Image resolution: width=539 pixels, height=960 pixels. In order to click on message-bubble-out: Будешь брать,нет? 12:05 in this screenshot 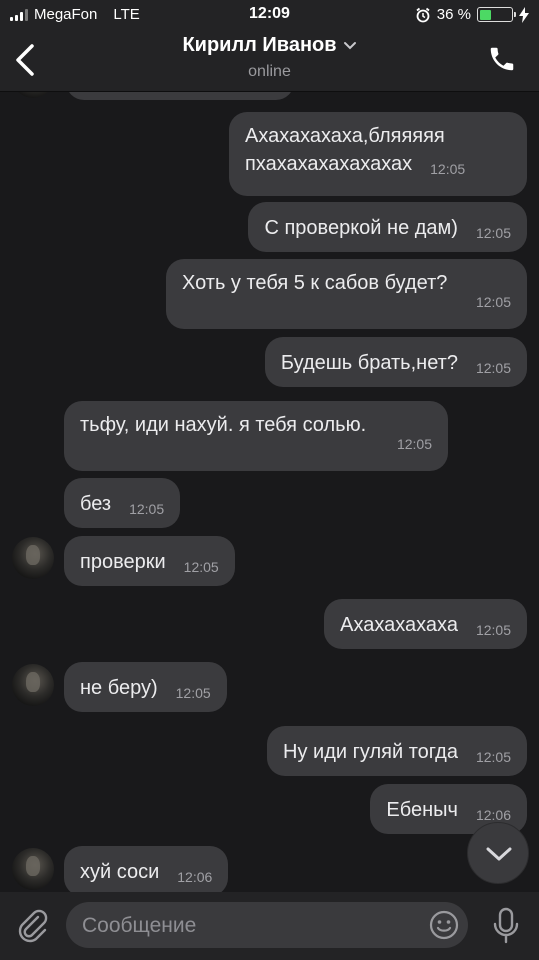, I will do `click(395, 362)`.